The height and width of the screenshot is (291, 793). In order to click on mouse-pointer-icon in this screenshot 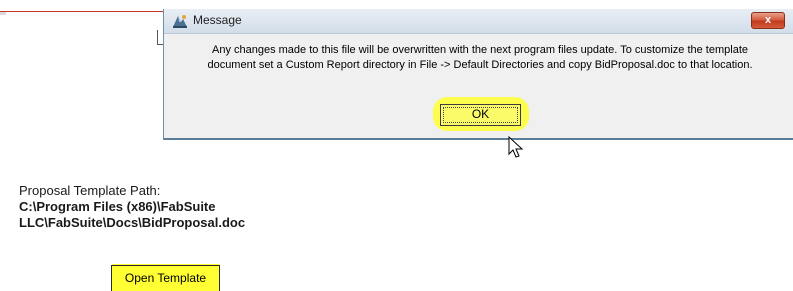, I will do `click(516, 147)`.